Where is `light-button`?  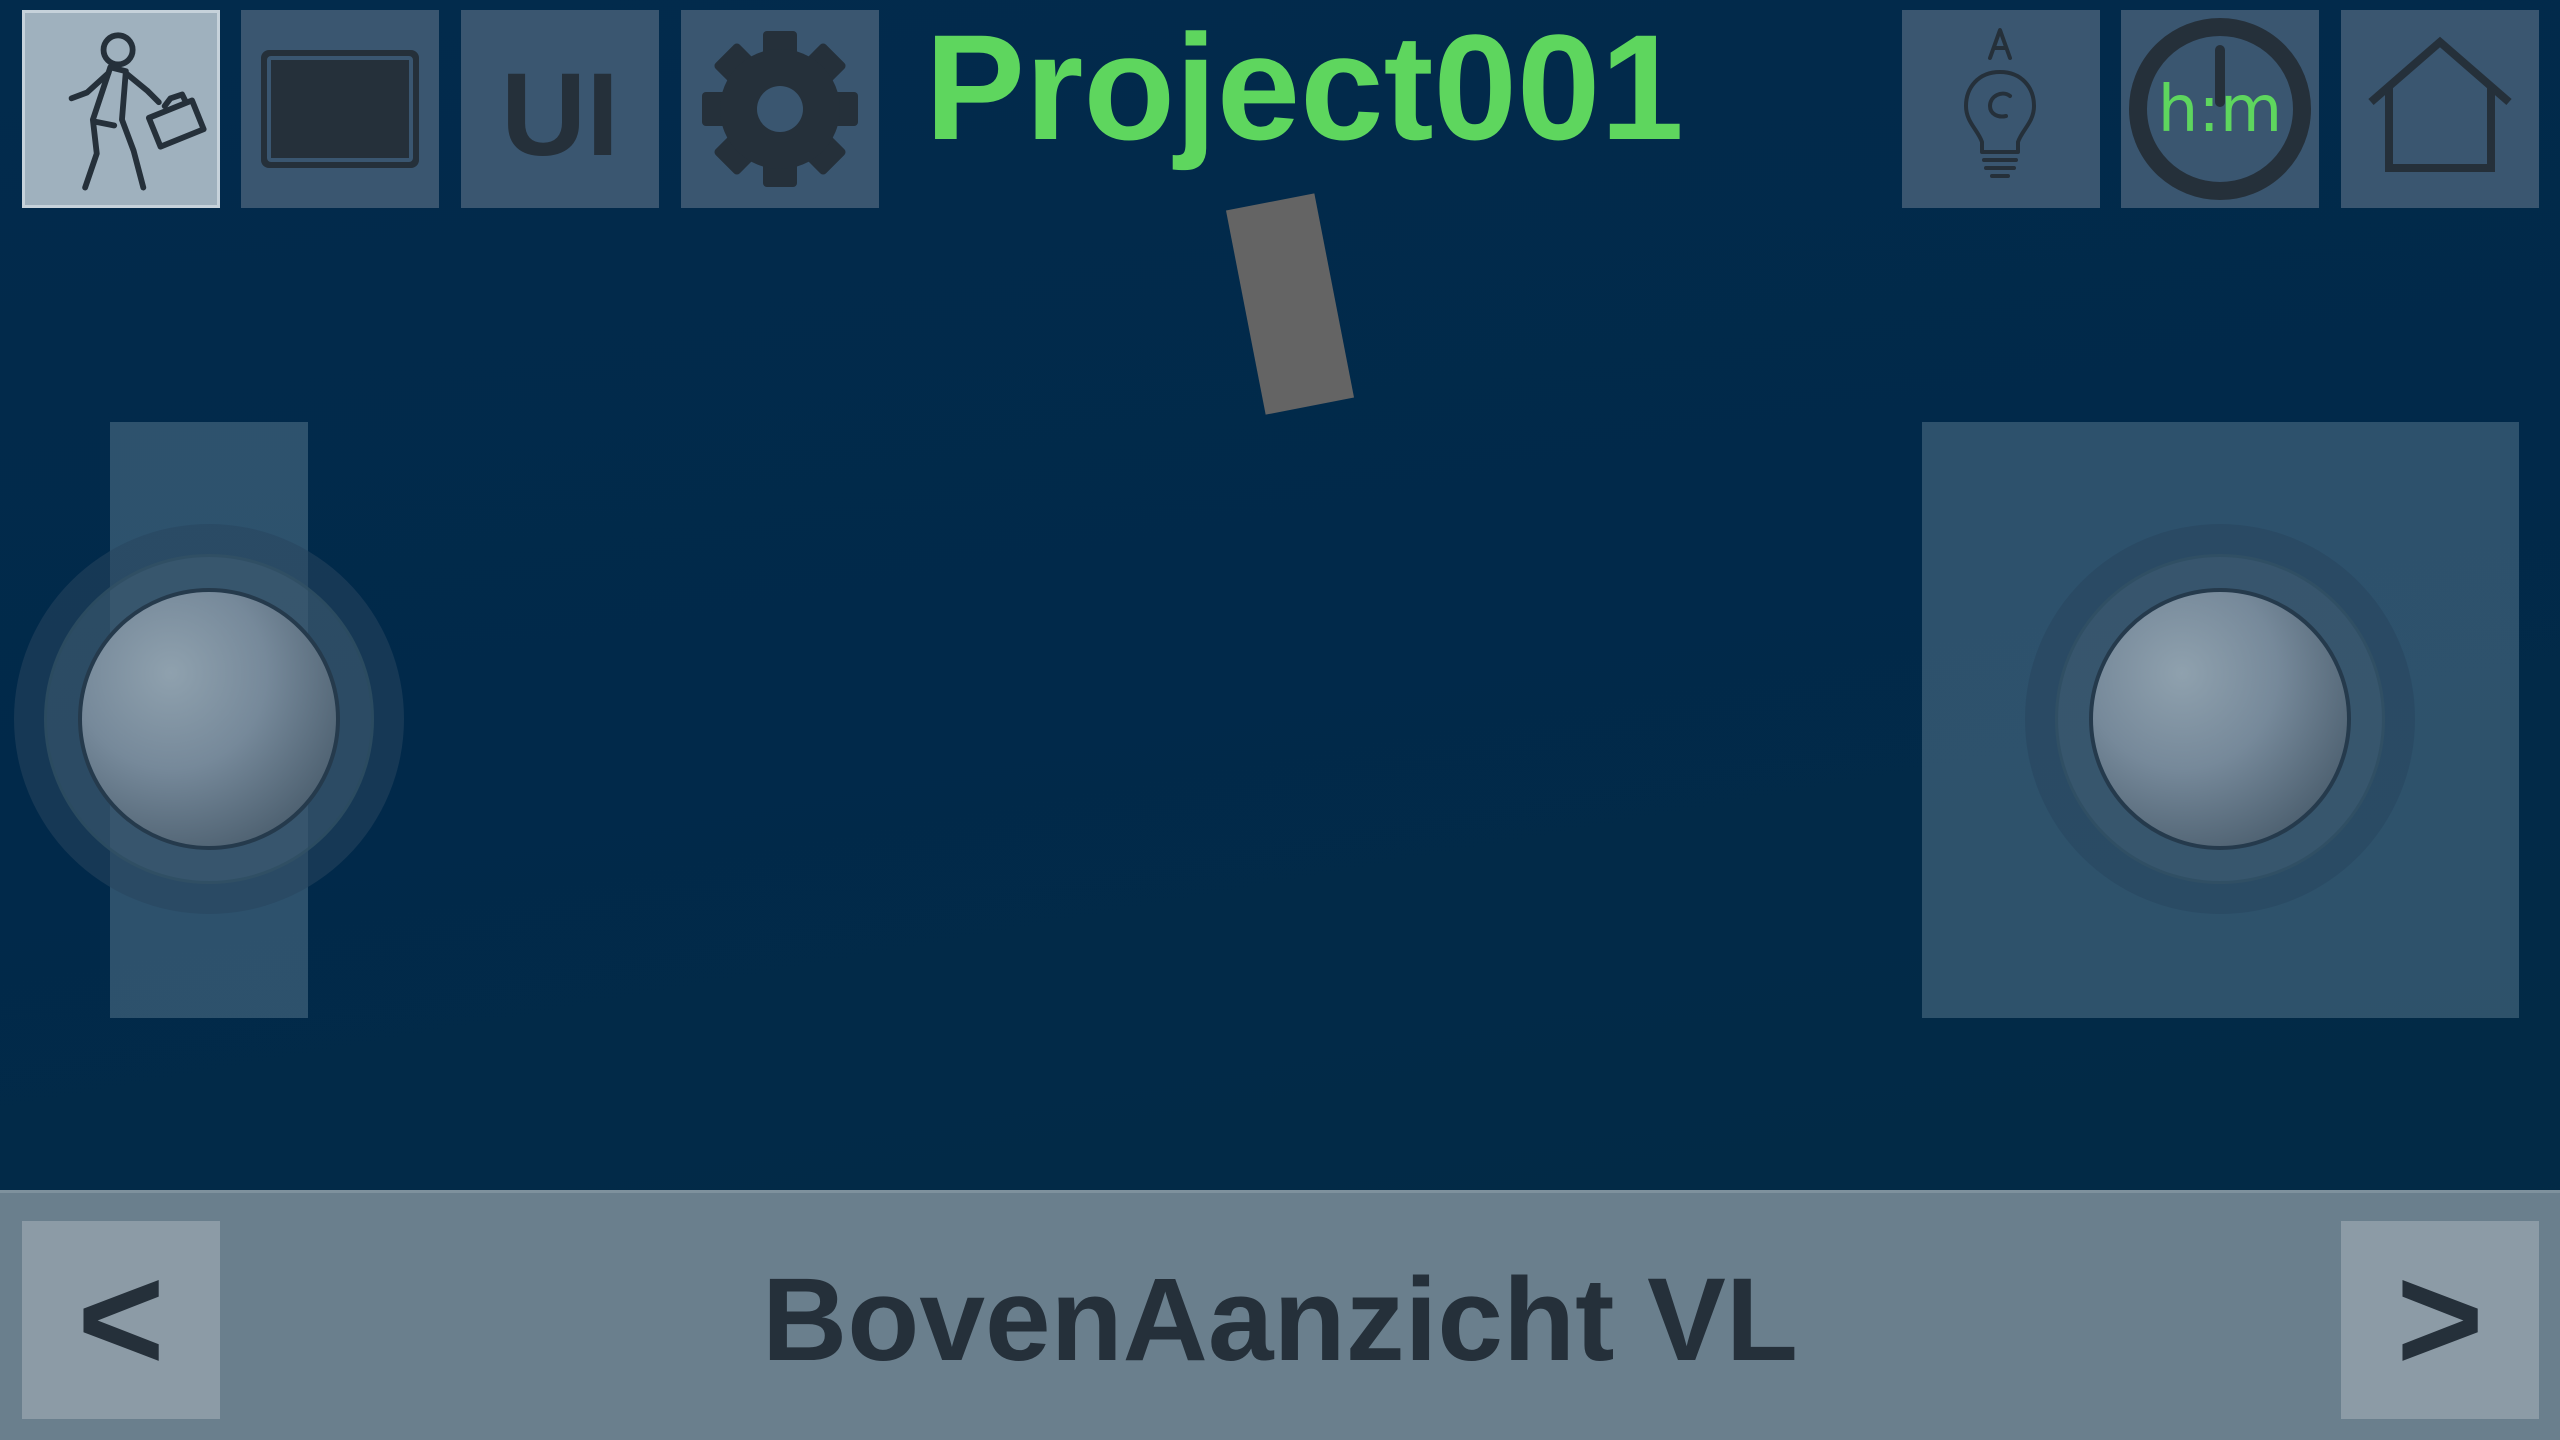 light-button is located at coordinates (2001, 109).